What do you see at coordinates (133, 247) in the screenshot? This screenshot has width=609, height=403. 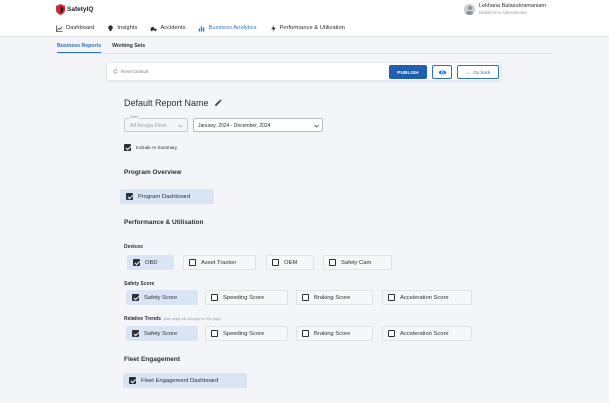 I see `devices-label: Devices` at bounding box center [133, 247].